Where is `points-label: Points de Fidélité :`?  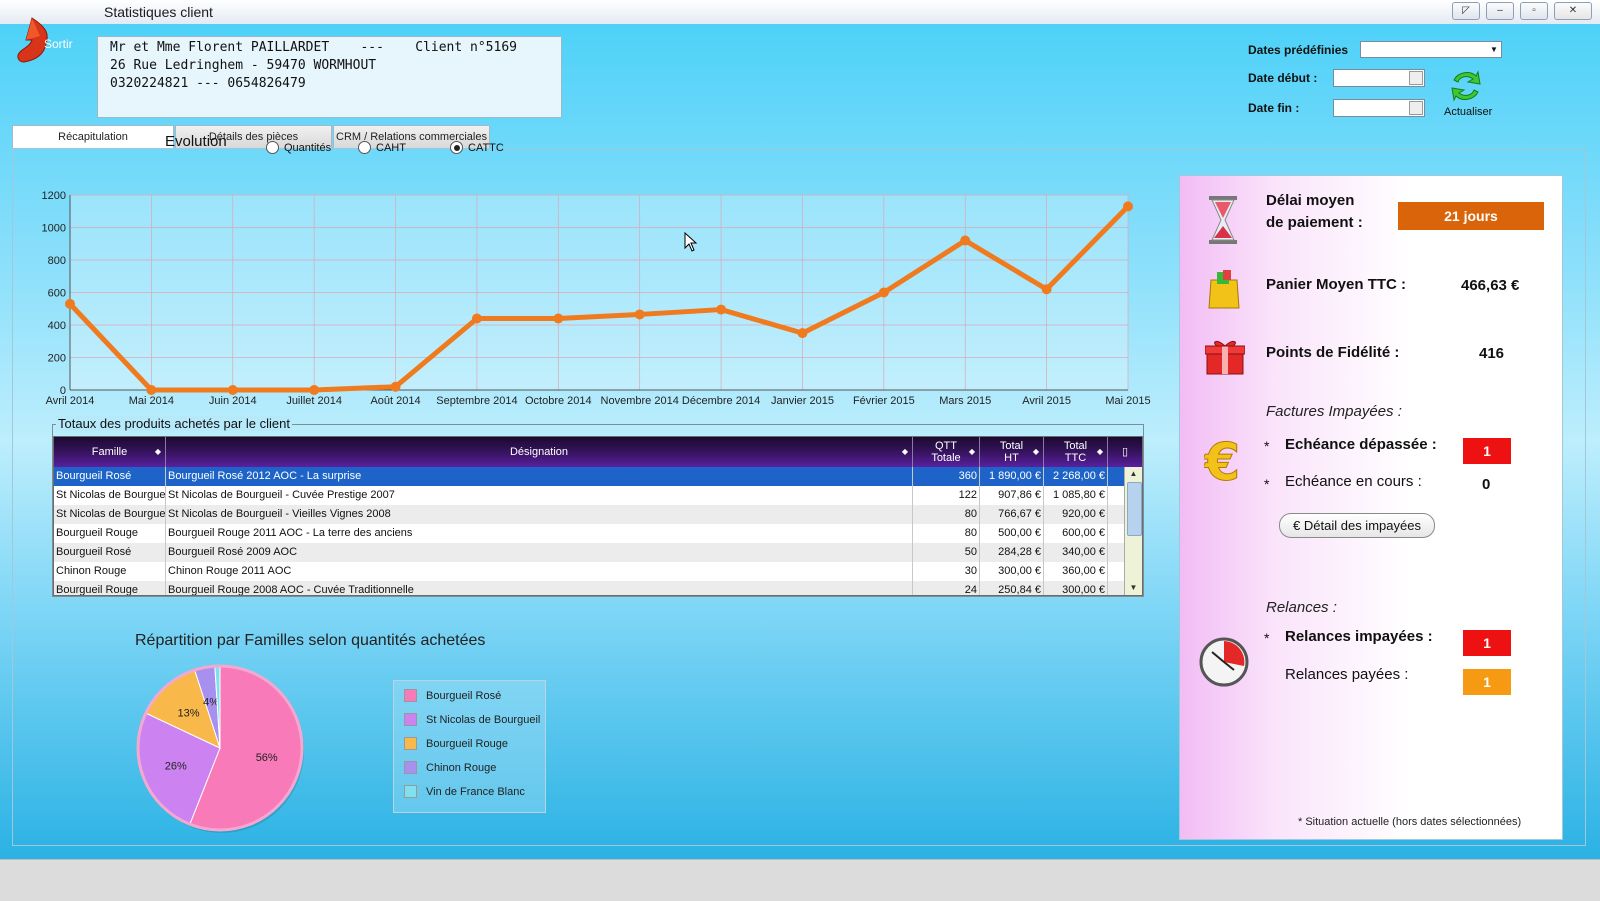
points-label: Points de Fidélité : is located at coordinates (1333, 352).